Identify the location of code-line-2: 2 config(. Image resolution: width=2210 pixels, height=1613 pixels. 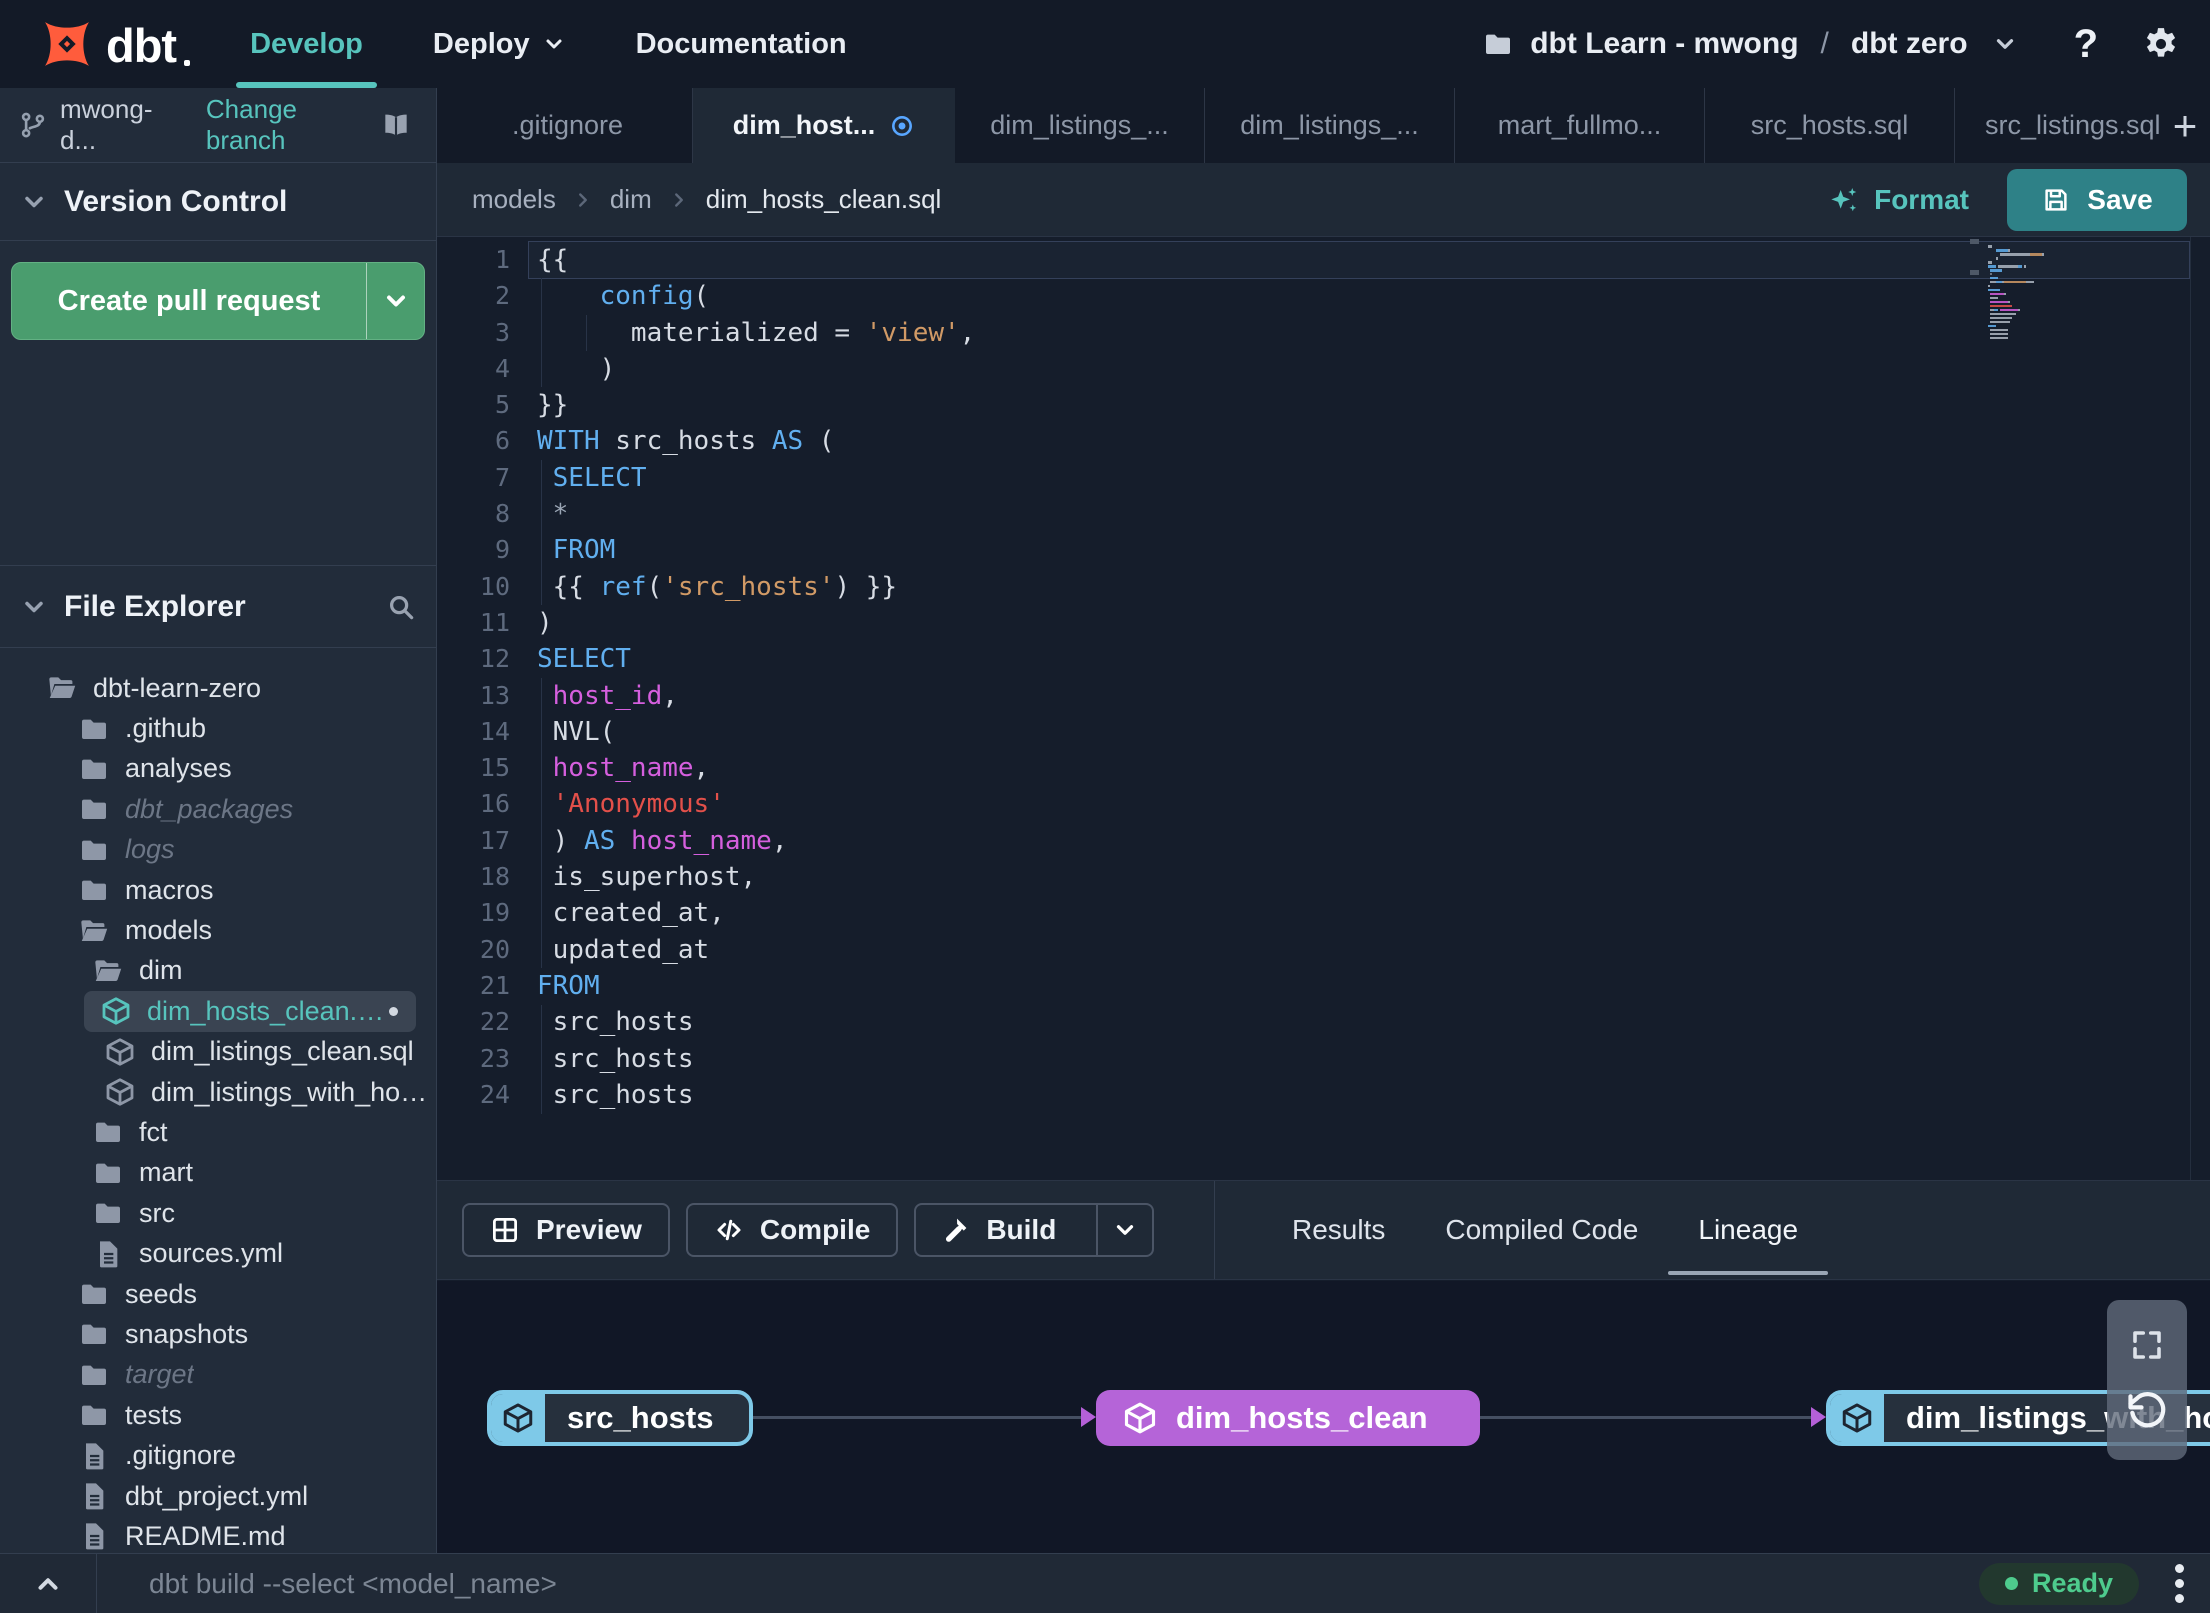
(1323, 296).